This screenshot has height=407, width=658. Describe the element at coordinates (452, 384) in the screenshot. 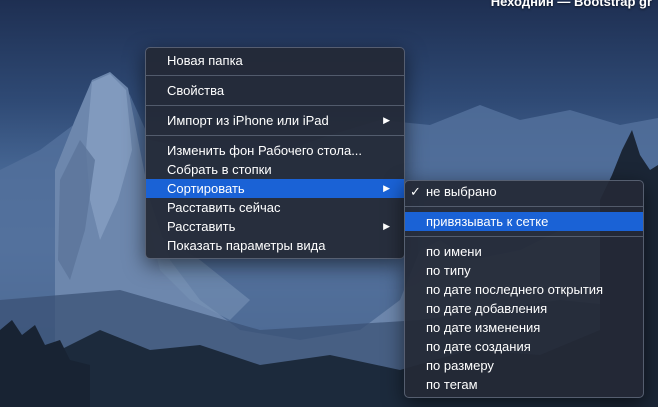

I see `menu-item-label: по тегам` at that location.